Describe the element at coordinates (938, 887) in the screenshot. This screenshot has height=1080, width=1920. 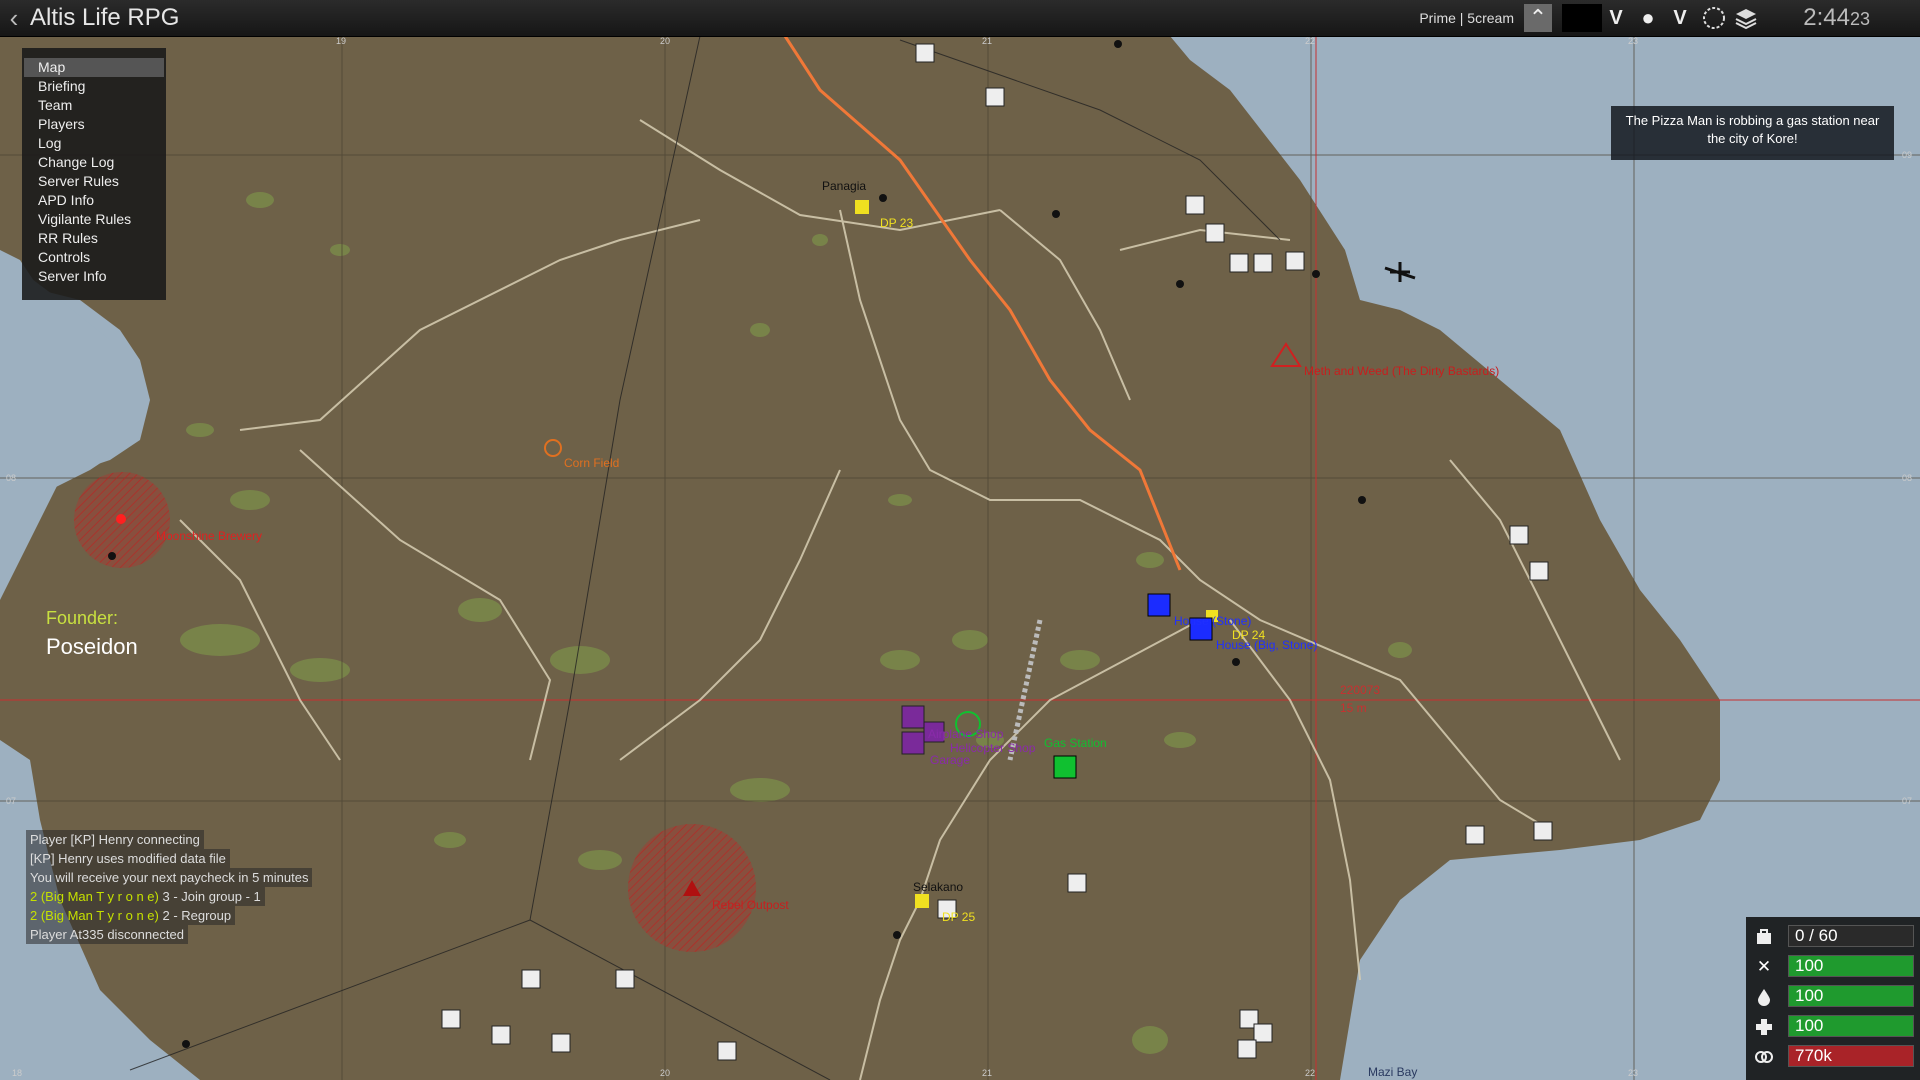
I see `svg-text: Selakano` at that location.